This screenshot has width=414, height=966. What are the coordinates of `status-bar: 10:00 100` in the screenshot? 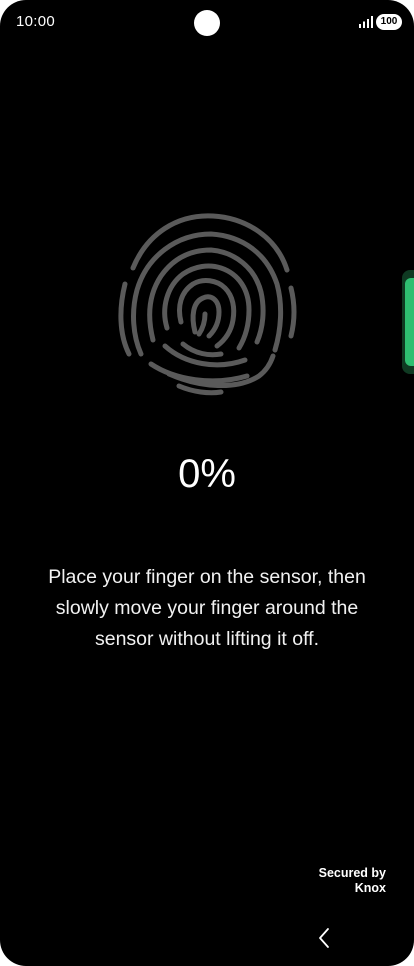 It's located at (207, 23).